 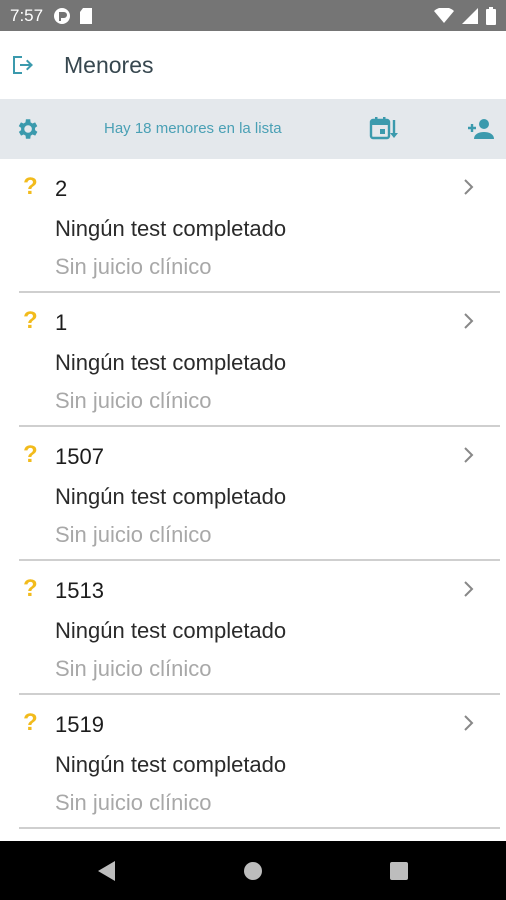 I want to click on wifi-icon, so click(x=444, y=15).